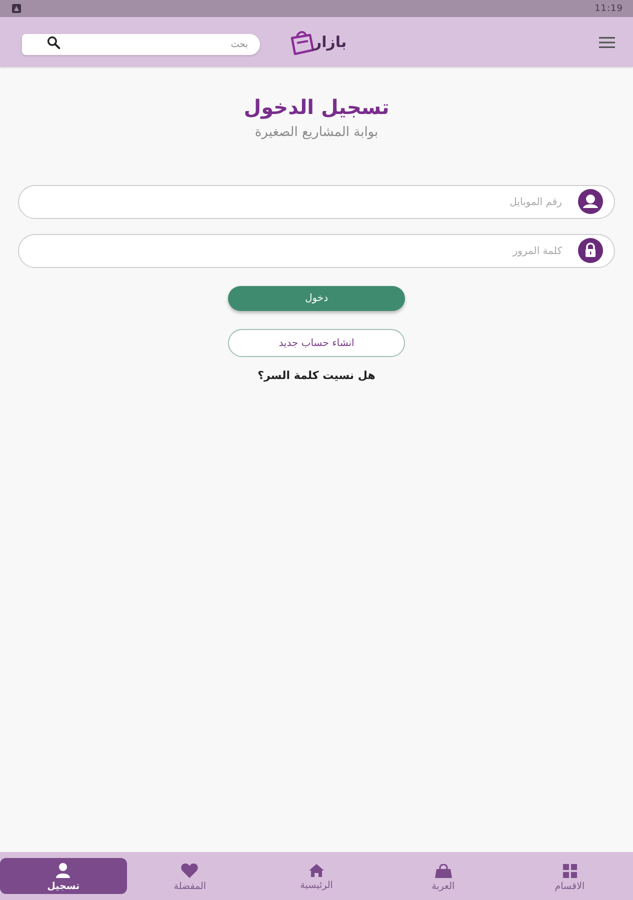 The width and height of the screenshot is (633, 900). Describe the element at coordinates (189, 870) in the screenshot. I see `heart-icon` at that location.